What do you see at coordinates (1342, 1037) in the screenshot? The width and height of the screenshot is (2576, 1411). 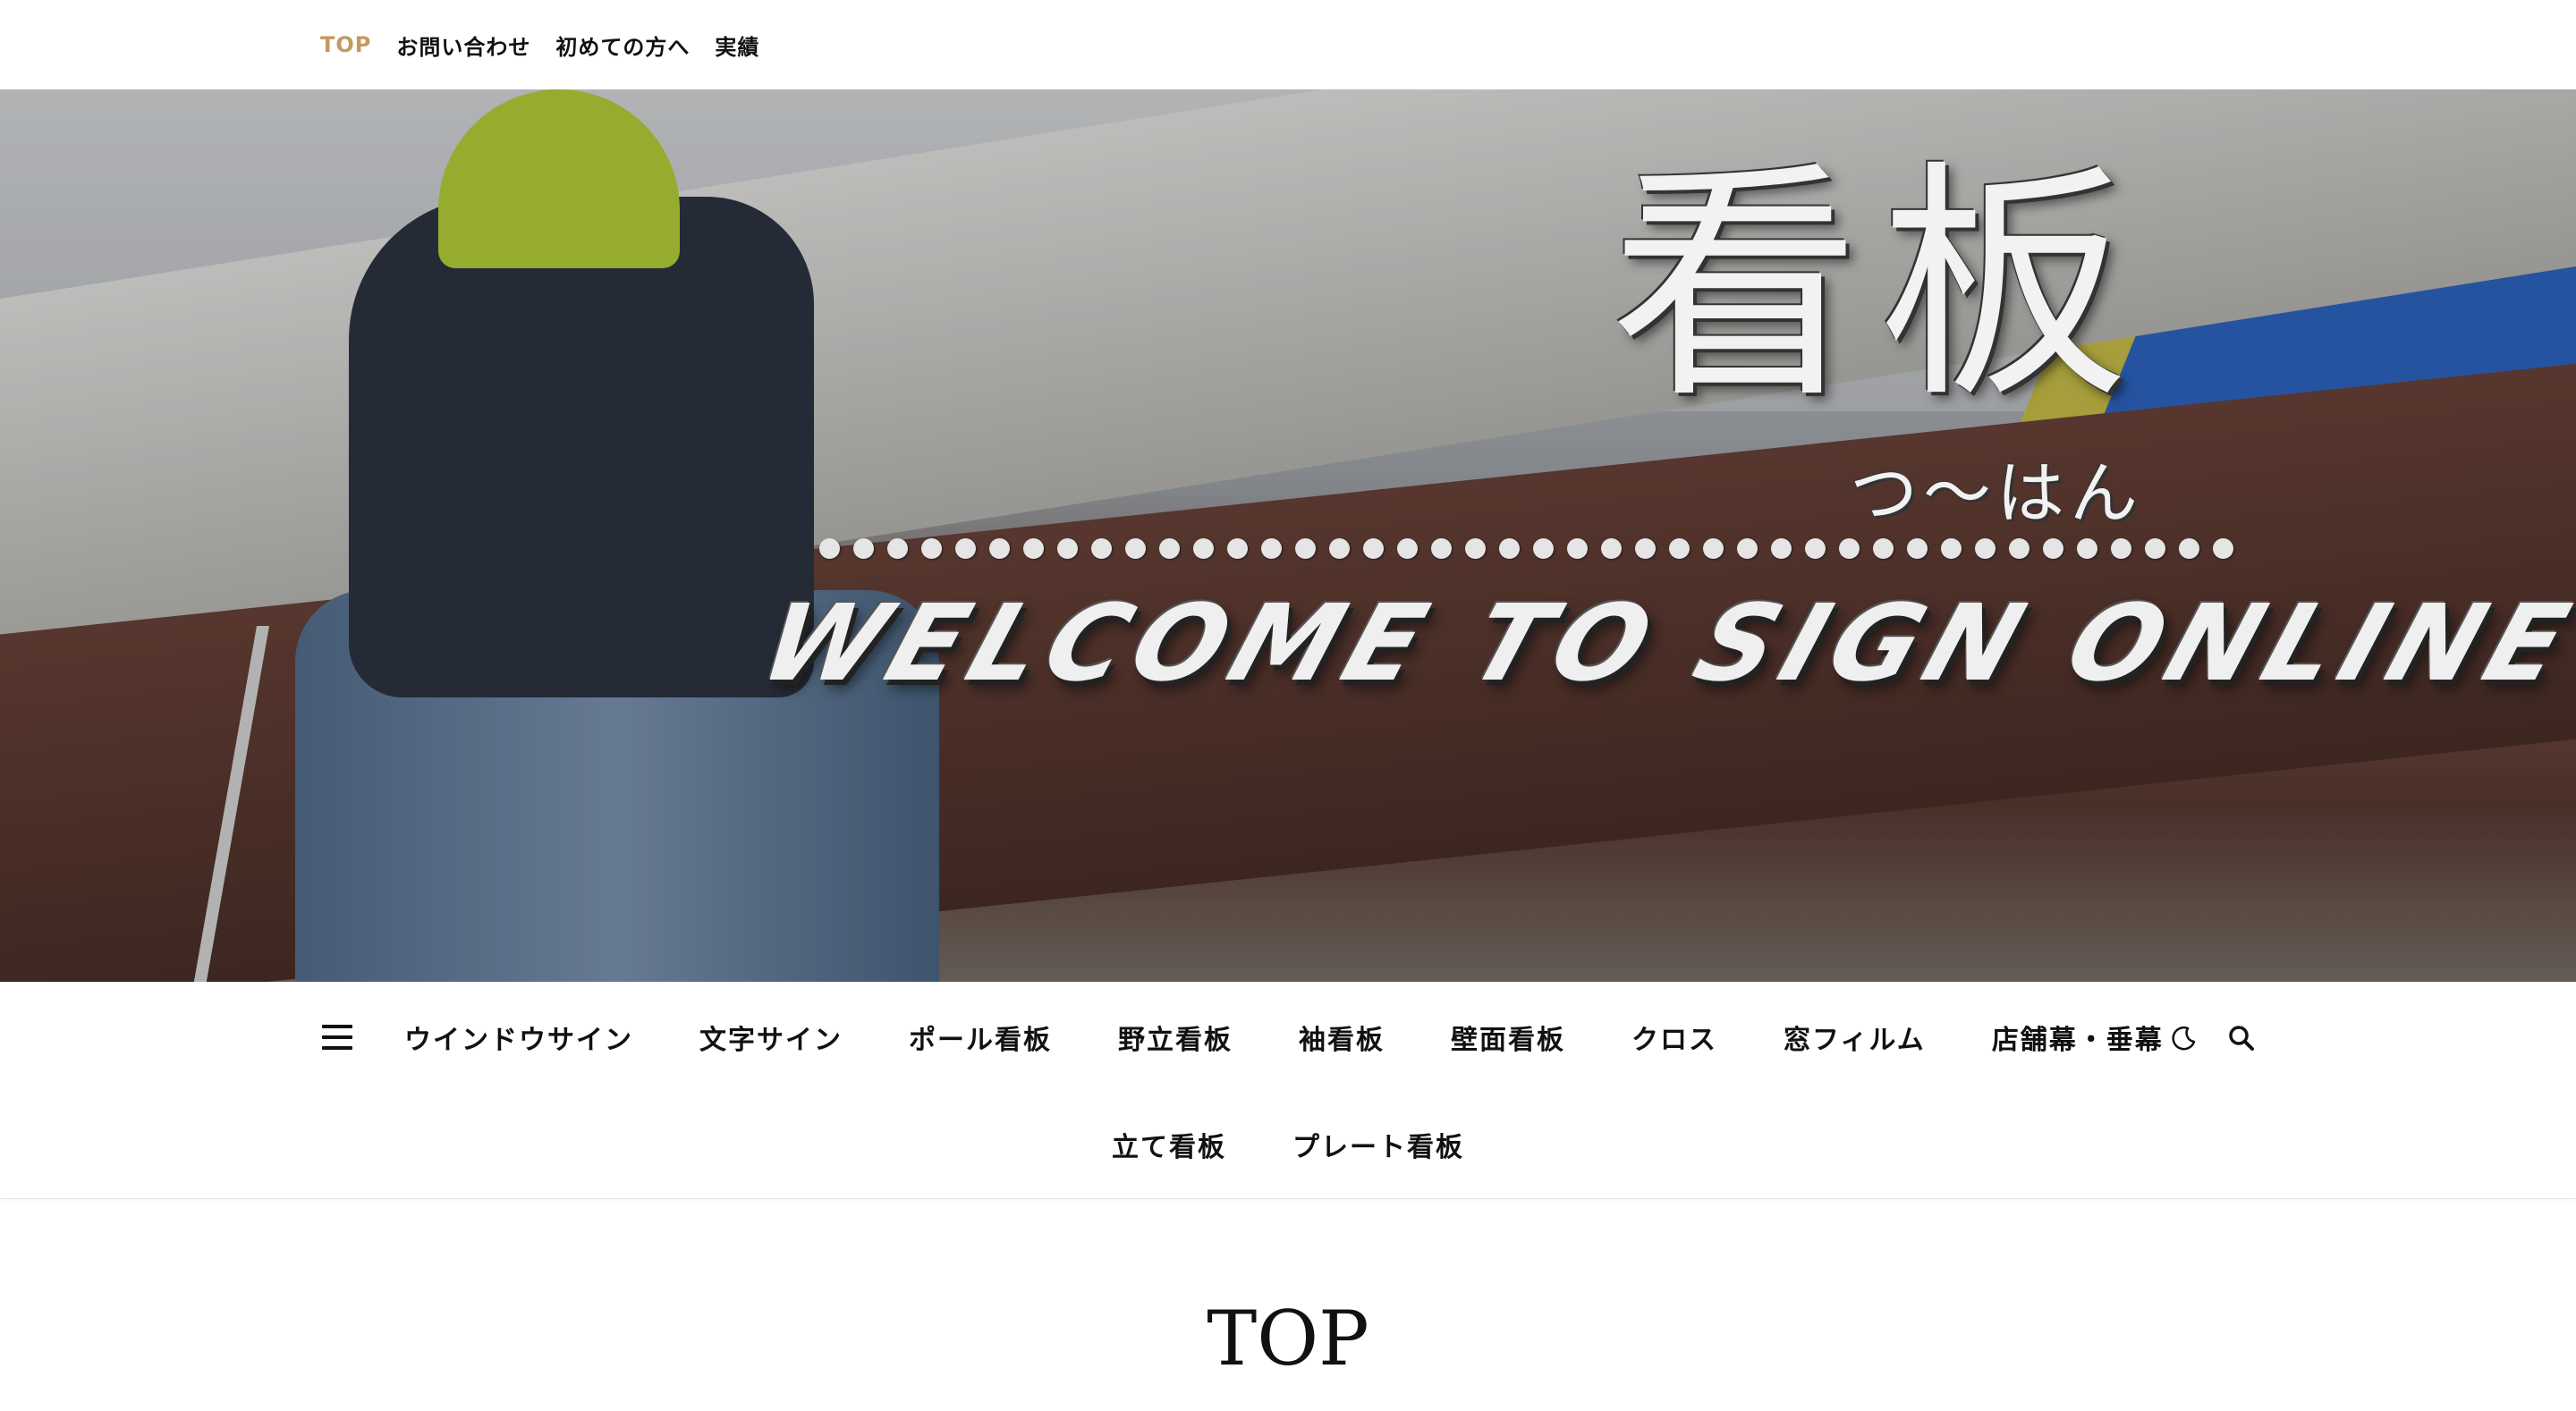 I see `nav-item-projecting-sign: 袖看板` at bounding box center [1342, 1037].